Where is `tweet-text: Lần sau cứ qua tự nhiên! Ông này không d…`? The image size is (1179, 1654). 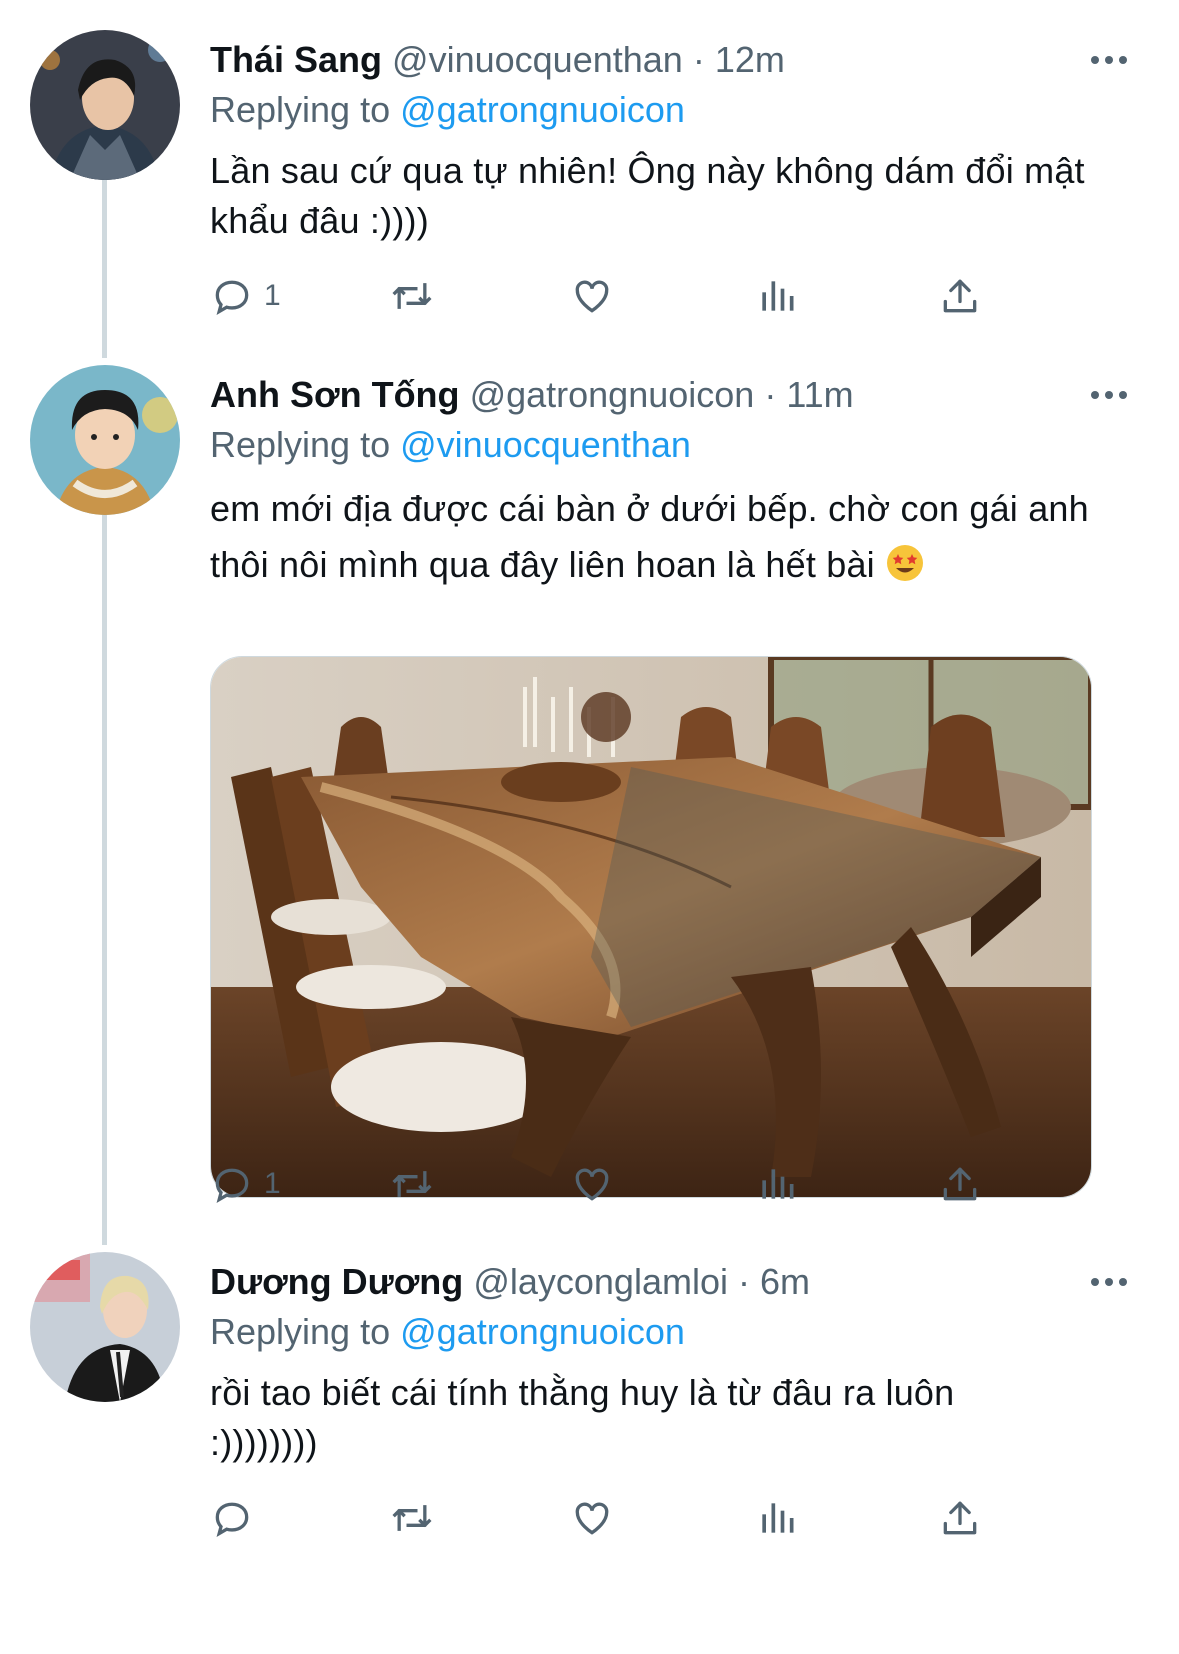 tweet-text: Lần sau cứ qua tự nhiên! Ông này không d… is located at coordinates (647, 195).